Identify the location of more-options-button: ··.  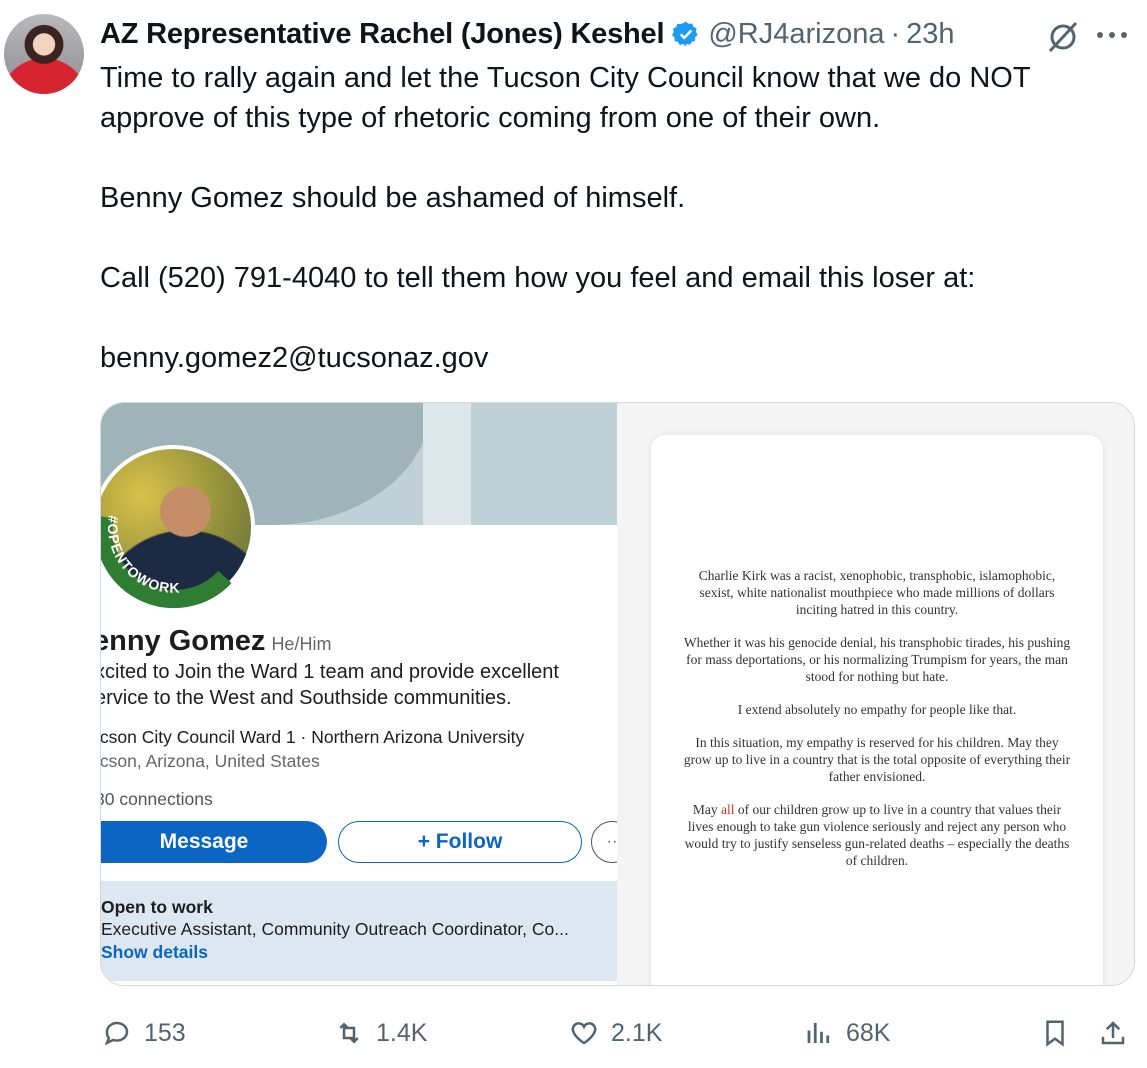
(604, 842).